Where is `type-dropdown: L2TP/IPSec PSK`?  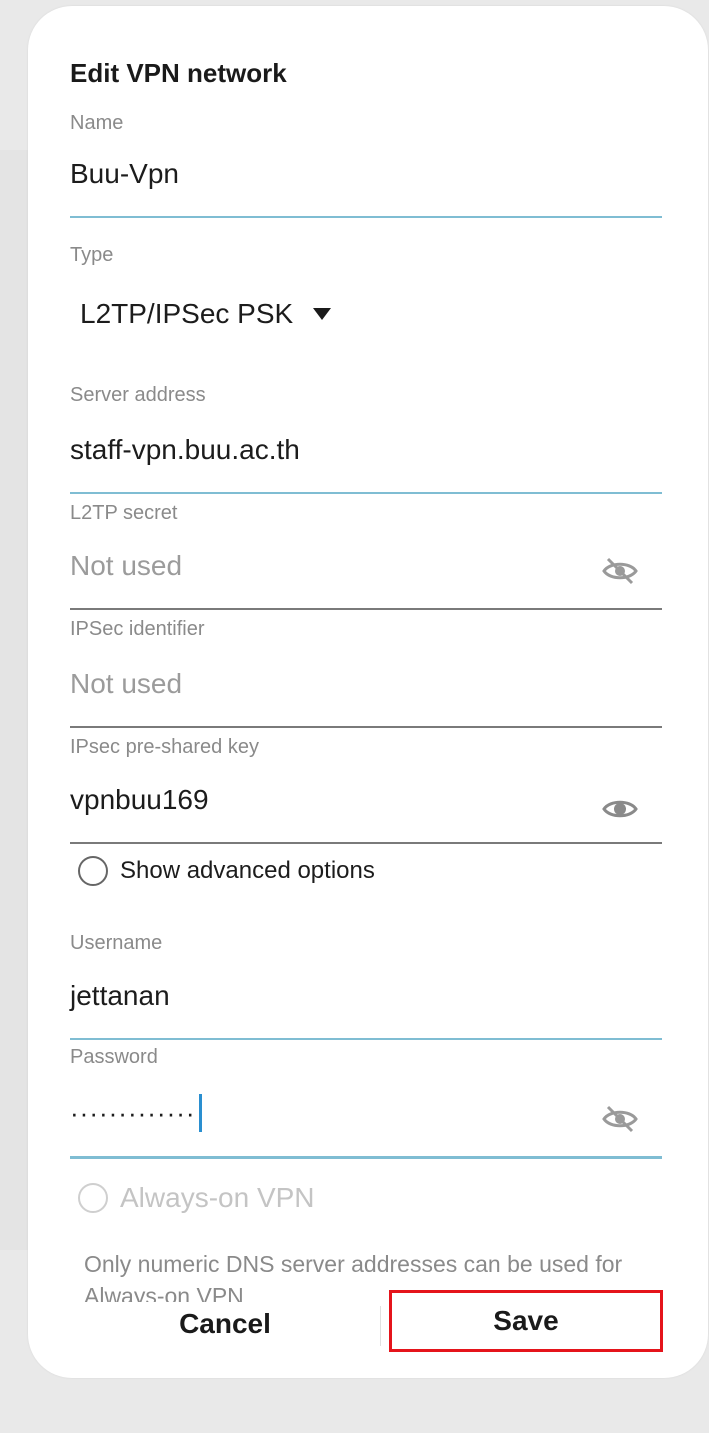
type-dropdown: L2TP/IPSec PSK is located at coordinates (206, 314).